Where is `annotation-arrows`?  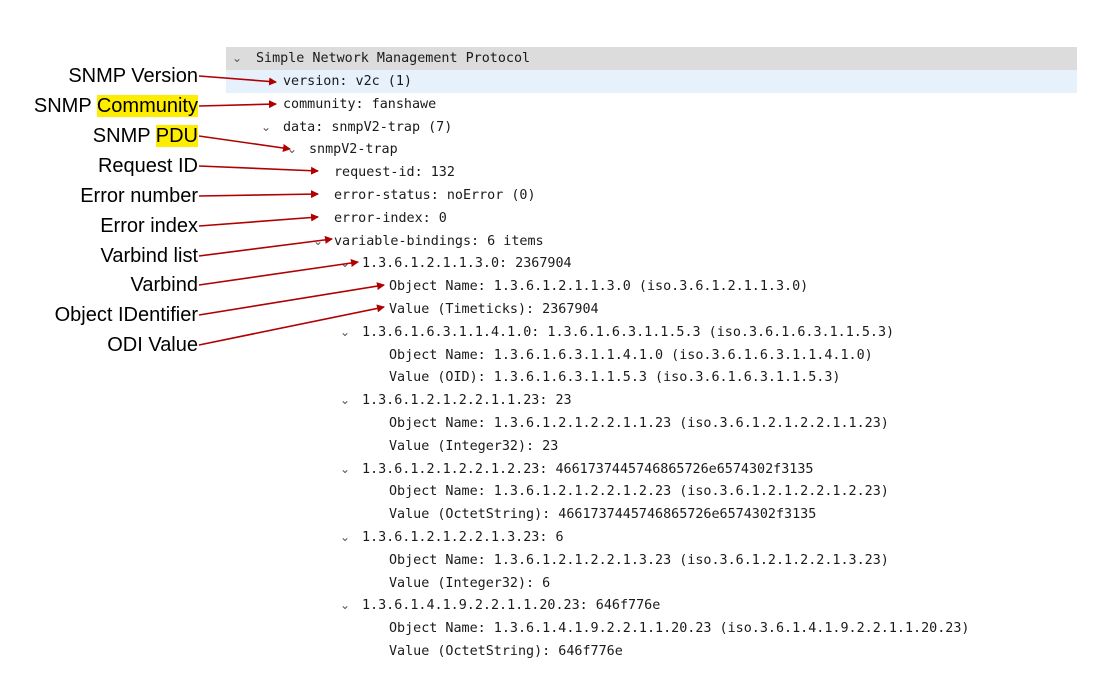
annotation-arrows is located at coordinates (291, 210).